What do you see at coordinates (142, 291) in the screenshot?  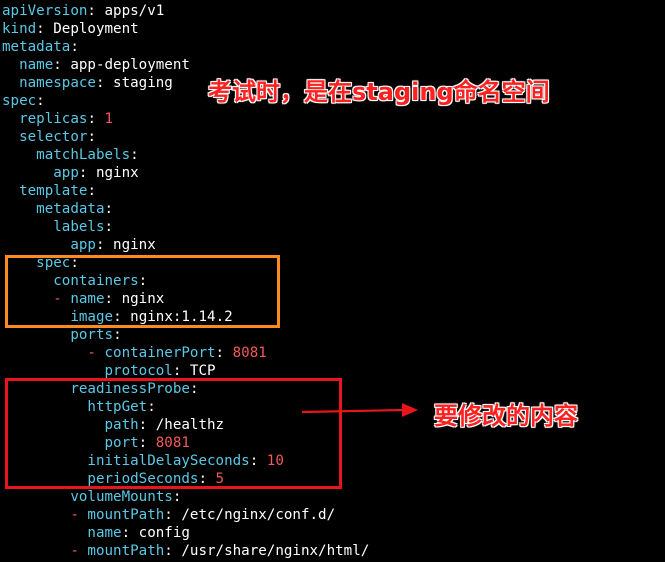 I see `containers-highlight-box` at bounding box center [142, 291].